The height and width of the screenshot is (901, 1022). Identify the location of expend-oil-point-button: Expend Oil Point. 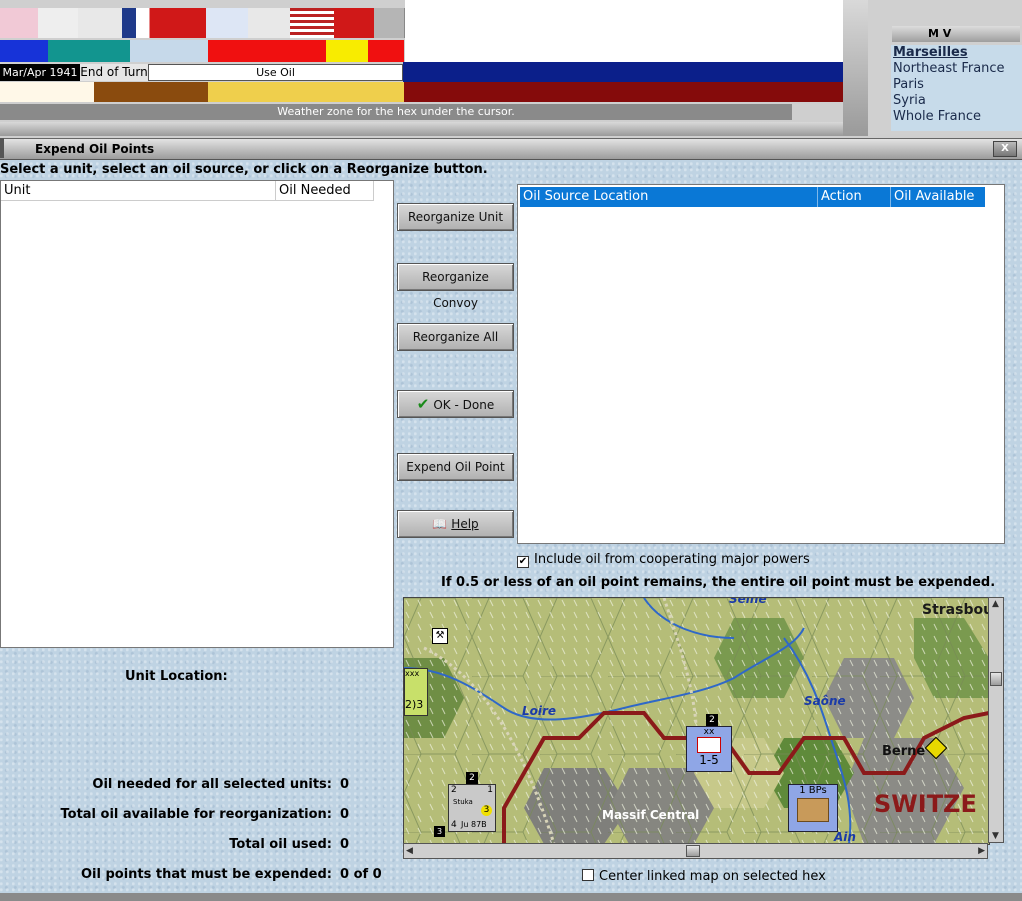
(455, 467).